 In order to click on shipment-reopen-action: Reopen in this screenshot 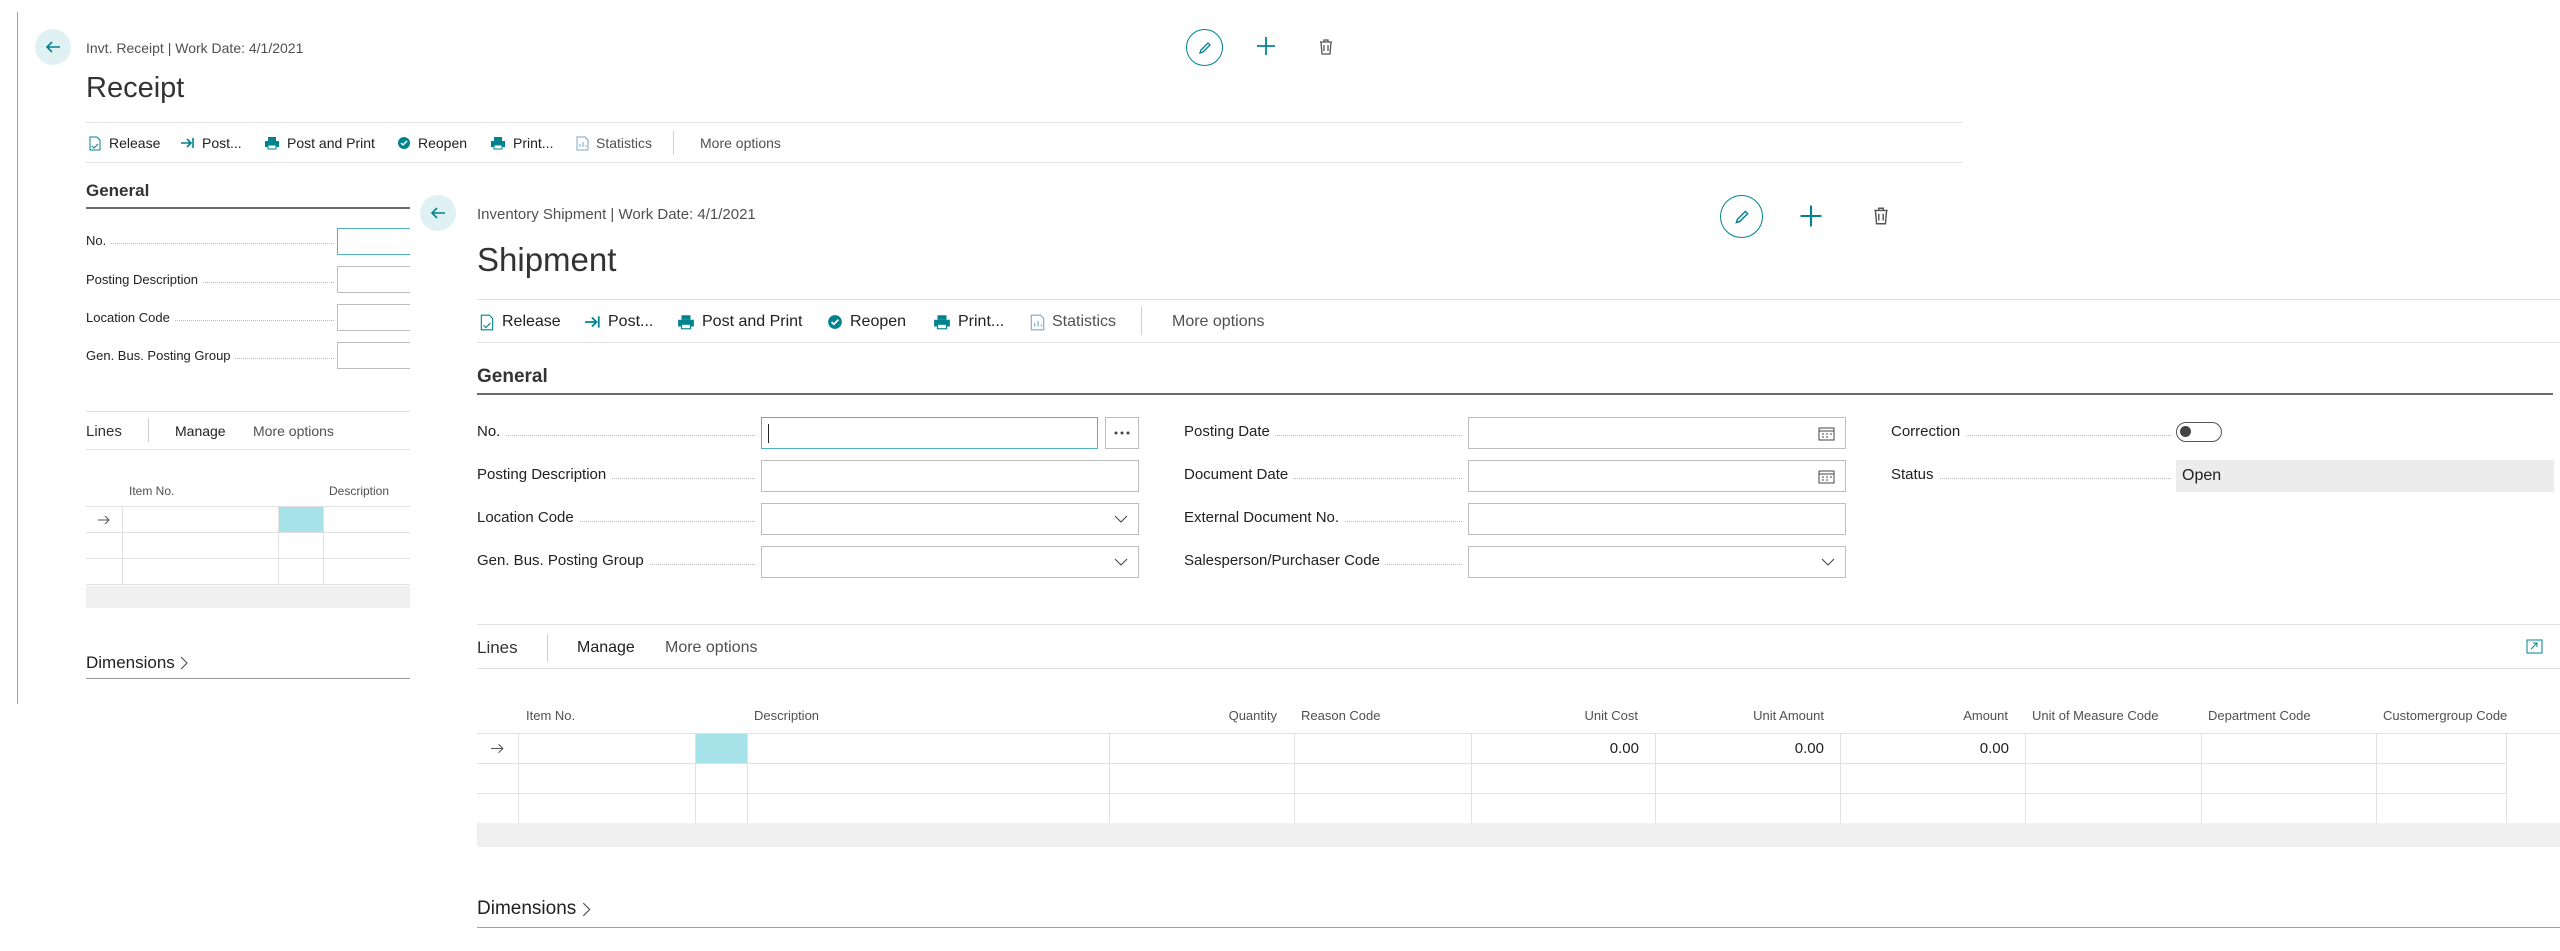, I will do `click(866, 322)`.